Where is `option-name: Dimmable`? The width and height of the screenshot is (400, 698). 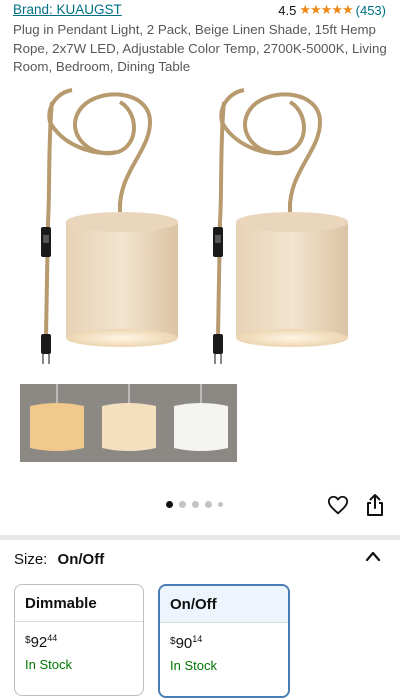 option-name: Dimmable is located at coordinates (79, 603).